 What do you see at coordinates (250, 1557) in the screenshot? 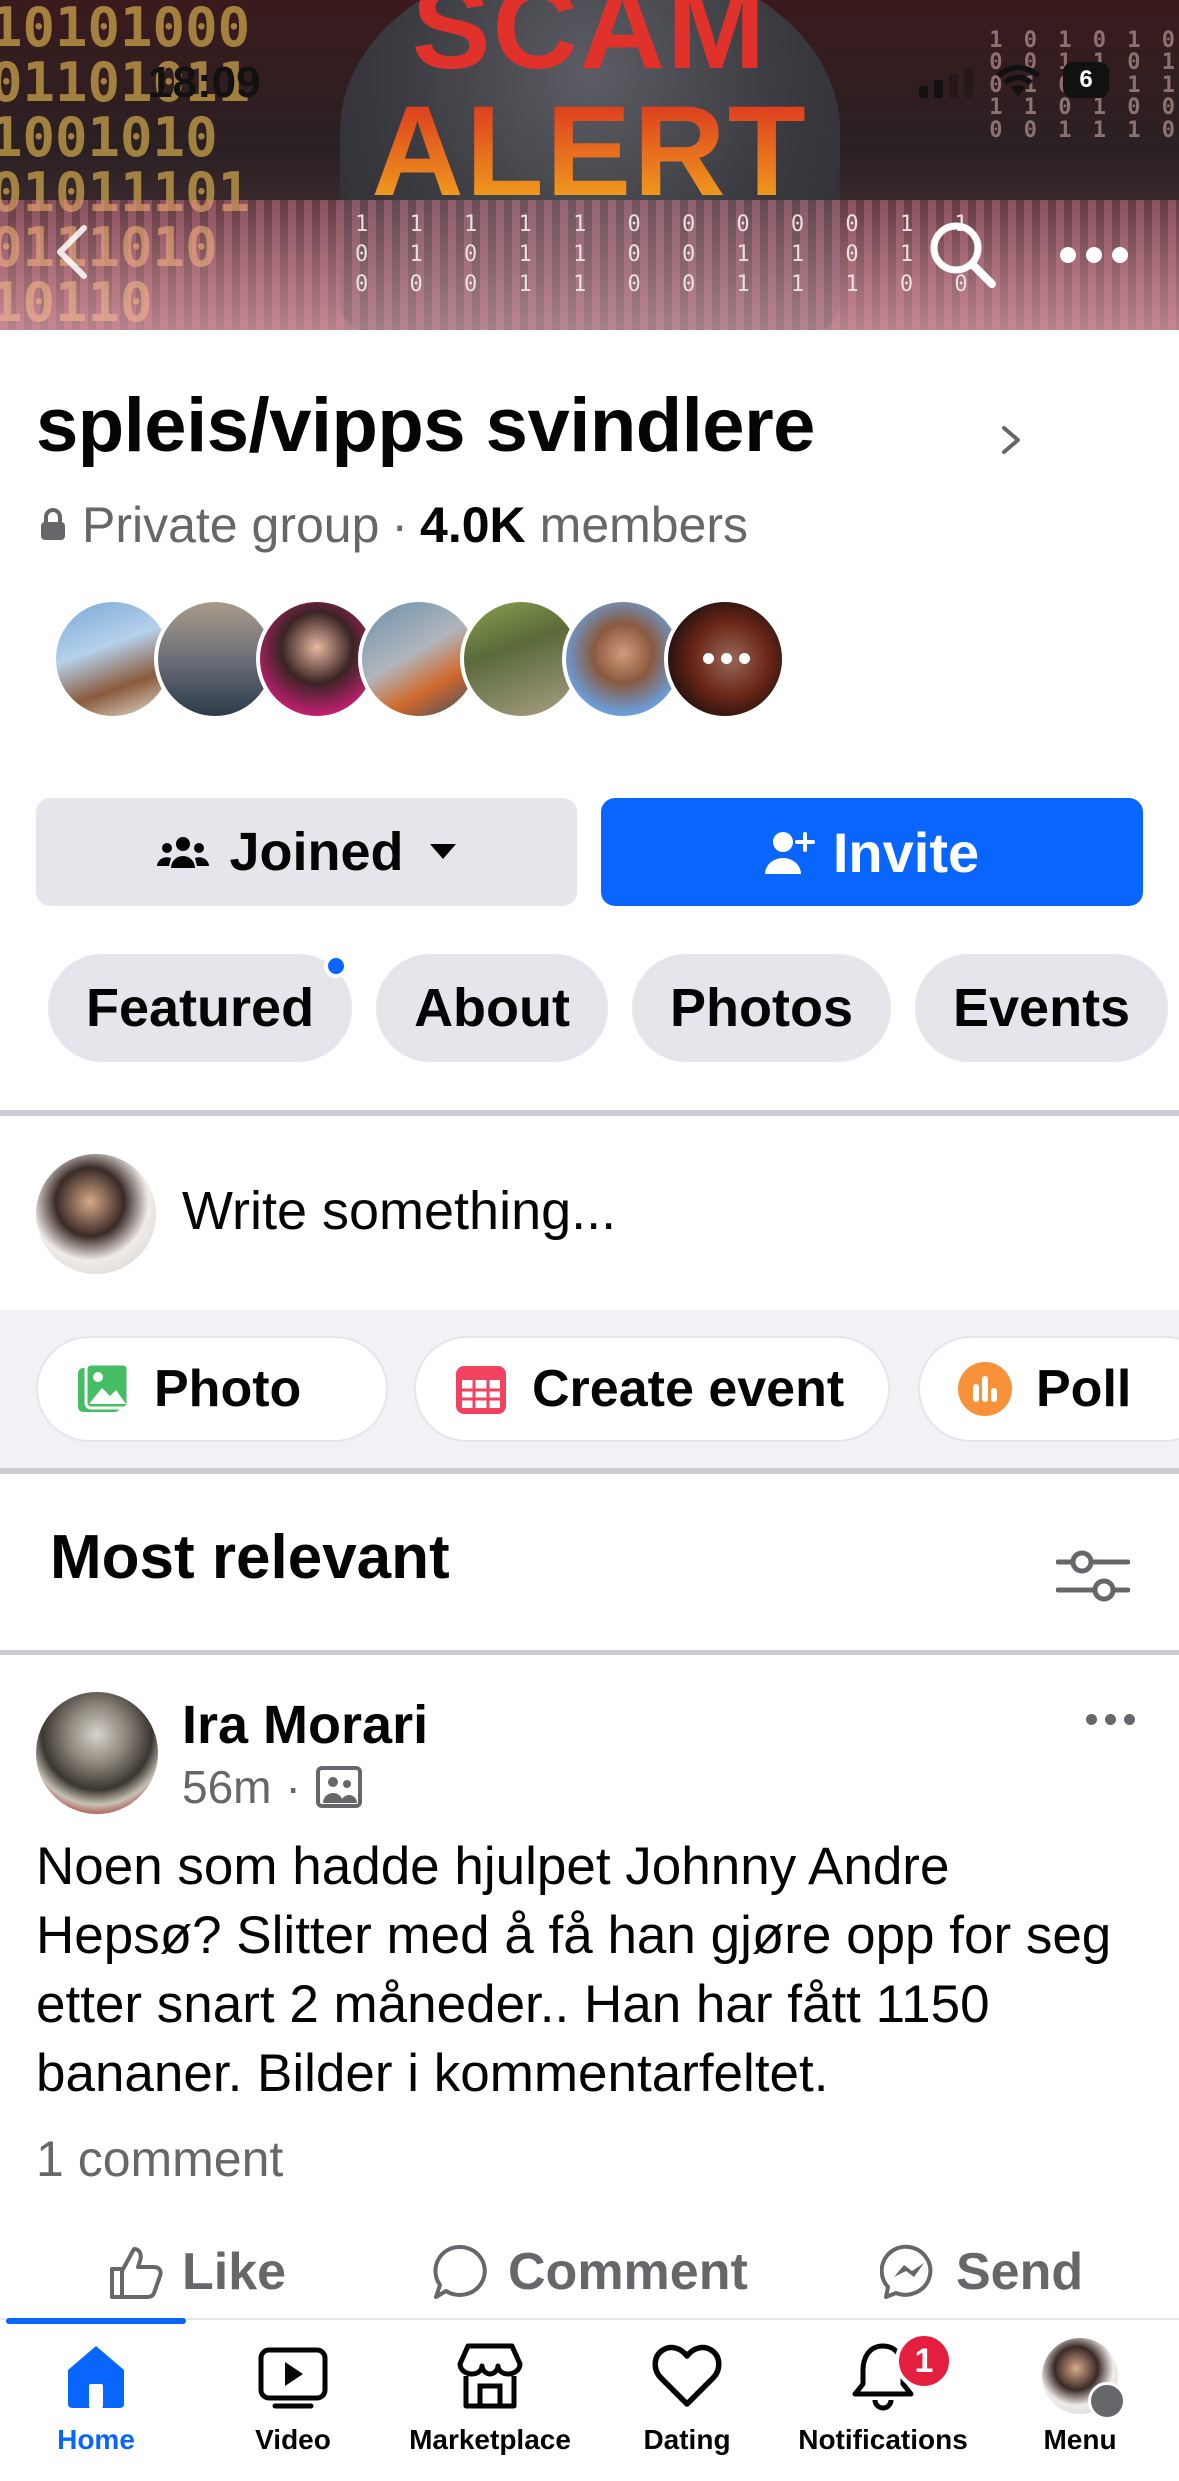
I see `feed-sort-title: Most relevant` at bounding box center [250, 1557].